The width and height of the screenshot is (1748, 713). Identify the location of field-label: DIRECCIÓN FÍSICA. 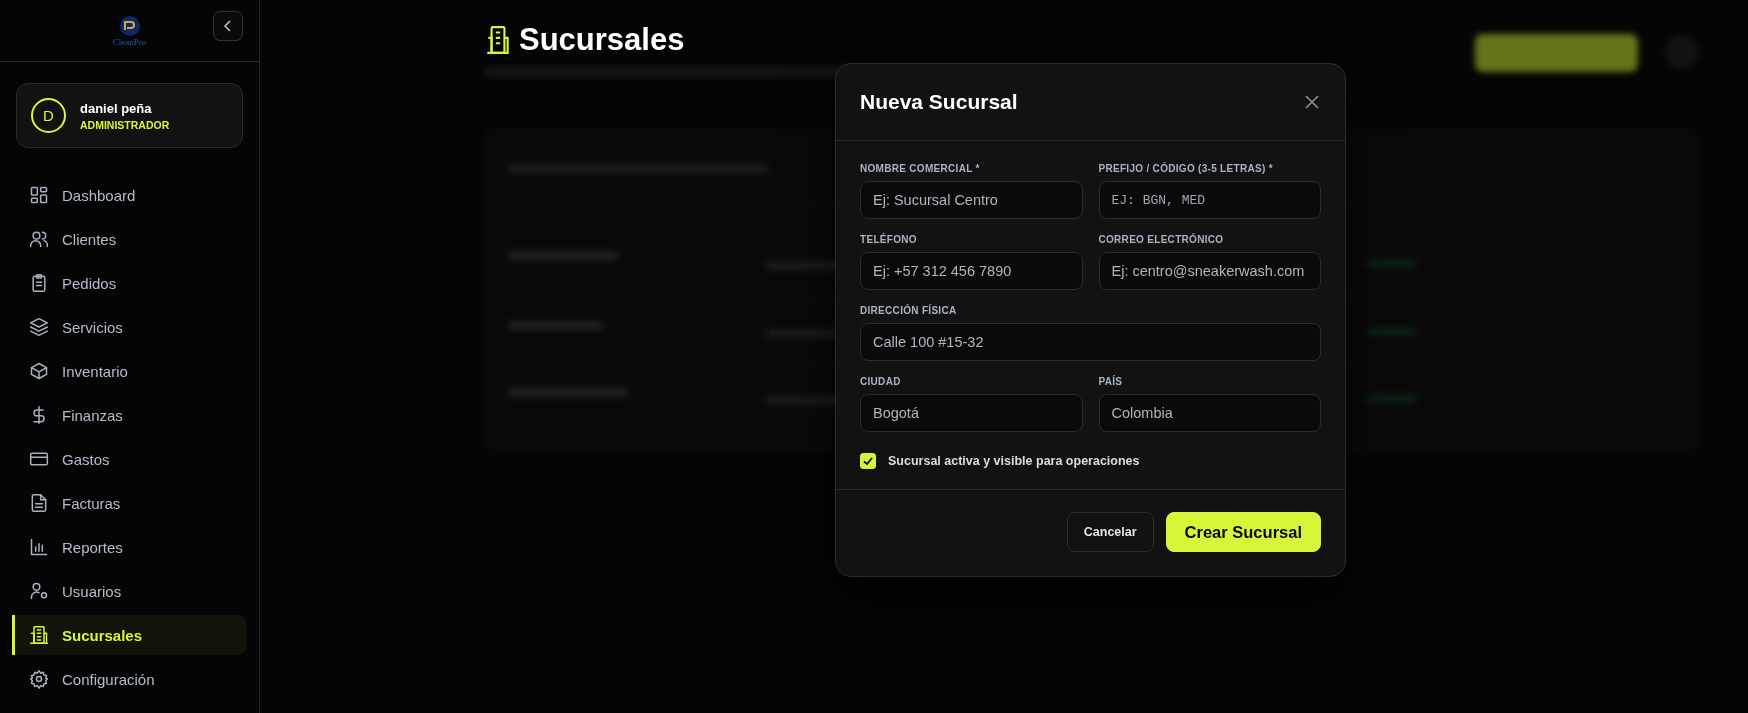
(909, 310).